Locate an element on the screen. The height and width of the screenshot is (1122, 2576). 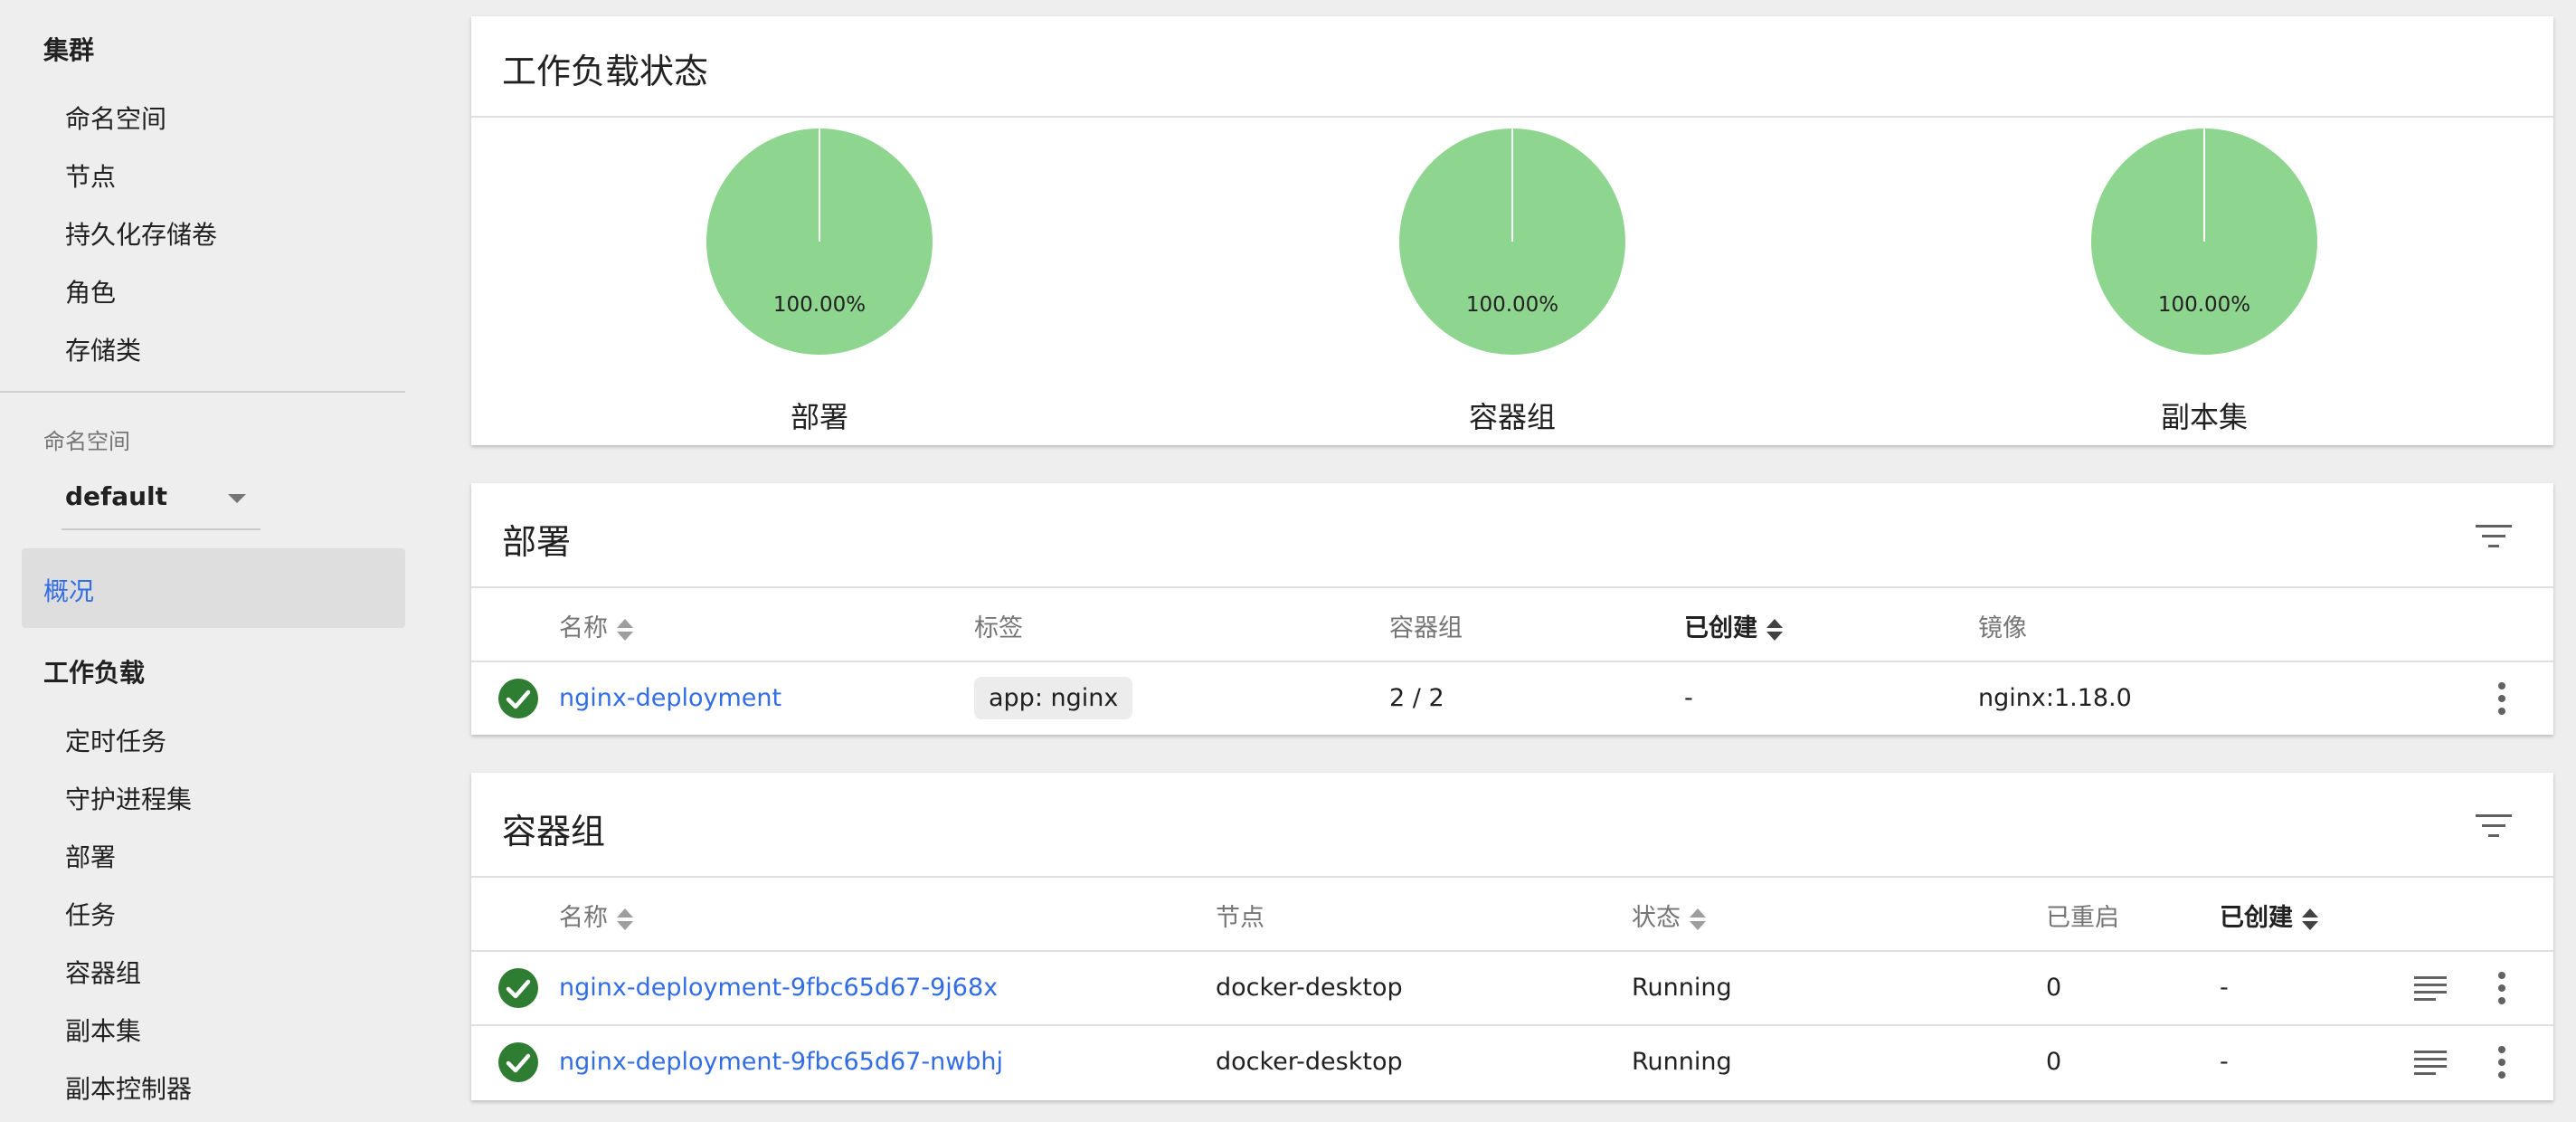
column-header-labels: 标签 is located at coordinates (998, 628).